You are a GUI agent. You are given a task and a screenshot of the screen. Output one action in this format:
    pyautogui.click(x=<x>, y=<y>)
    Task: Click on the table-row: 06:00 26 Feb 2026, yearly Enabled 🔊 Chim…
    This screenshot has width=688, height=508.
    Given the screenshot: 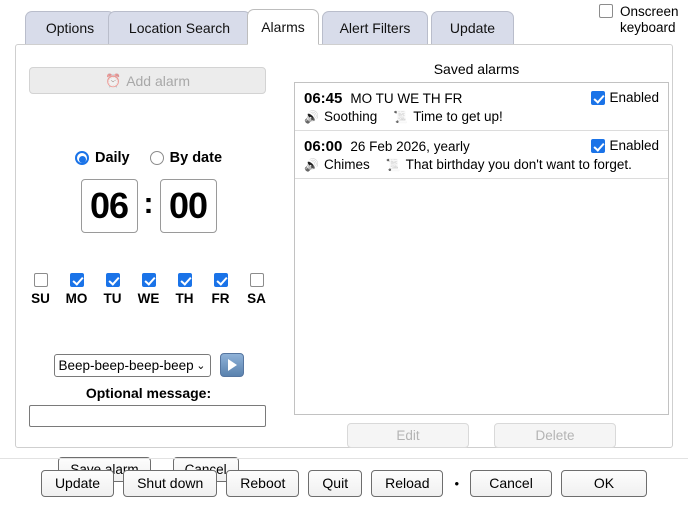 What is the action you would take?
    pyautogui.click(x=481, y=155)
    